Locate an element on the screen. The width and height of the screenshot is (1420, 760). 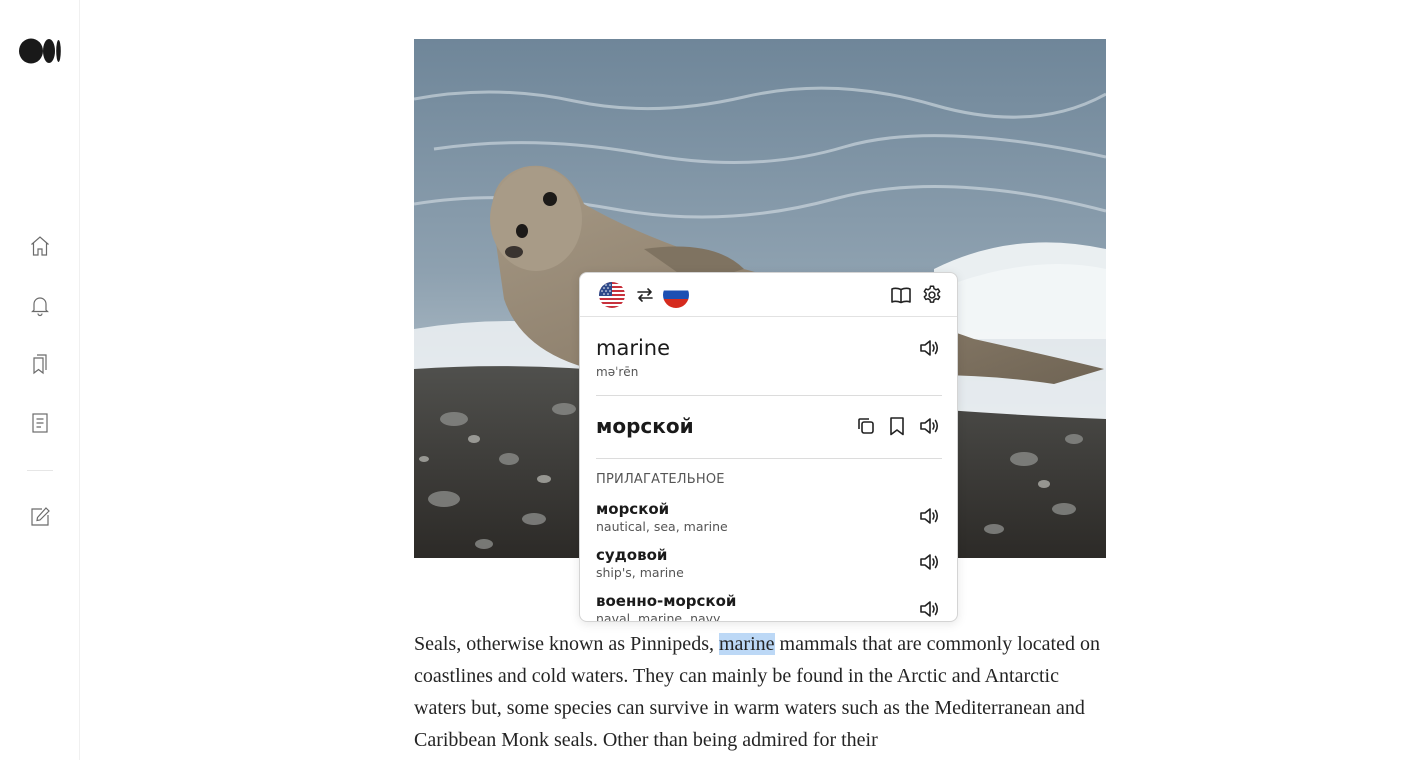
sidebar is located at coordinates (40, 380).